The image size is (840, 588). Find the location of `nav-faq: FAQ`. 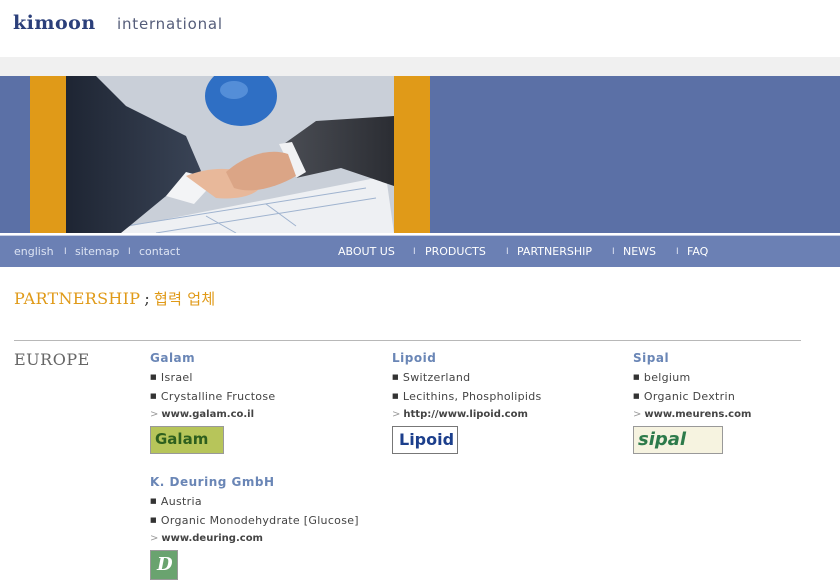

nav-faq: FAQ is located at coordinates (697, 251).